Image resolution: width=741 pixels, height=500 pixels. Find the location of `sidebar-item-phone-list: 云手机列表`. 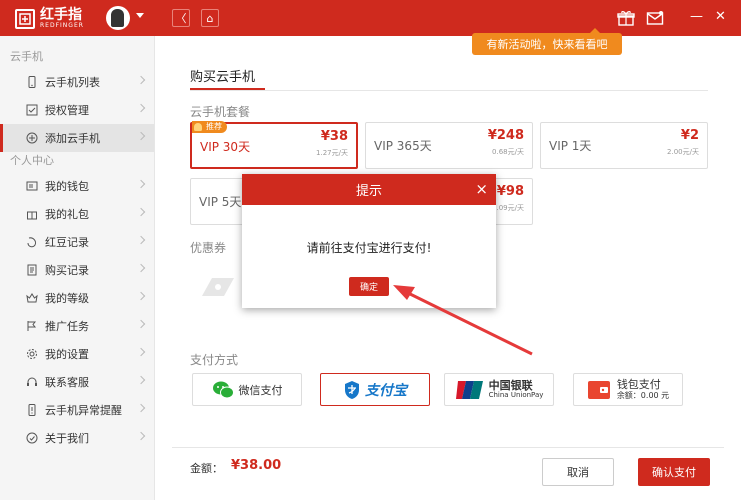

sidebar-item-phone-list: 云手机列表 is located at coordinates (77, 82).